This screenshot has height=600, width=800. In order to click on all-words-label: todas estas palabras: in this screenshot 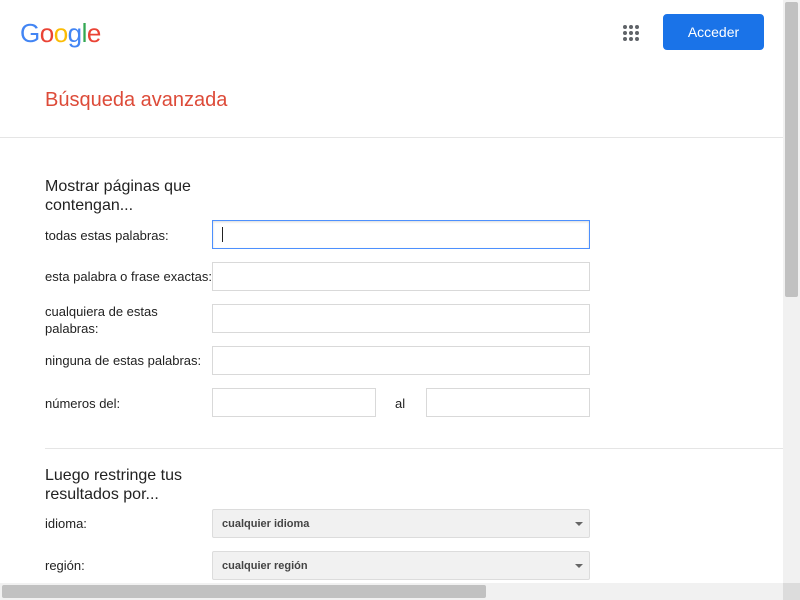, I will do `click(107, 235)`.